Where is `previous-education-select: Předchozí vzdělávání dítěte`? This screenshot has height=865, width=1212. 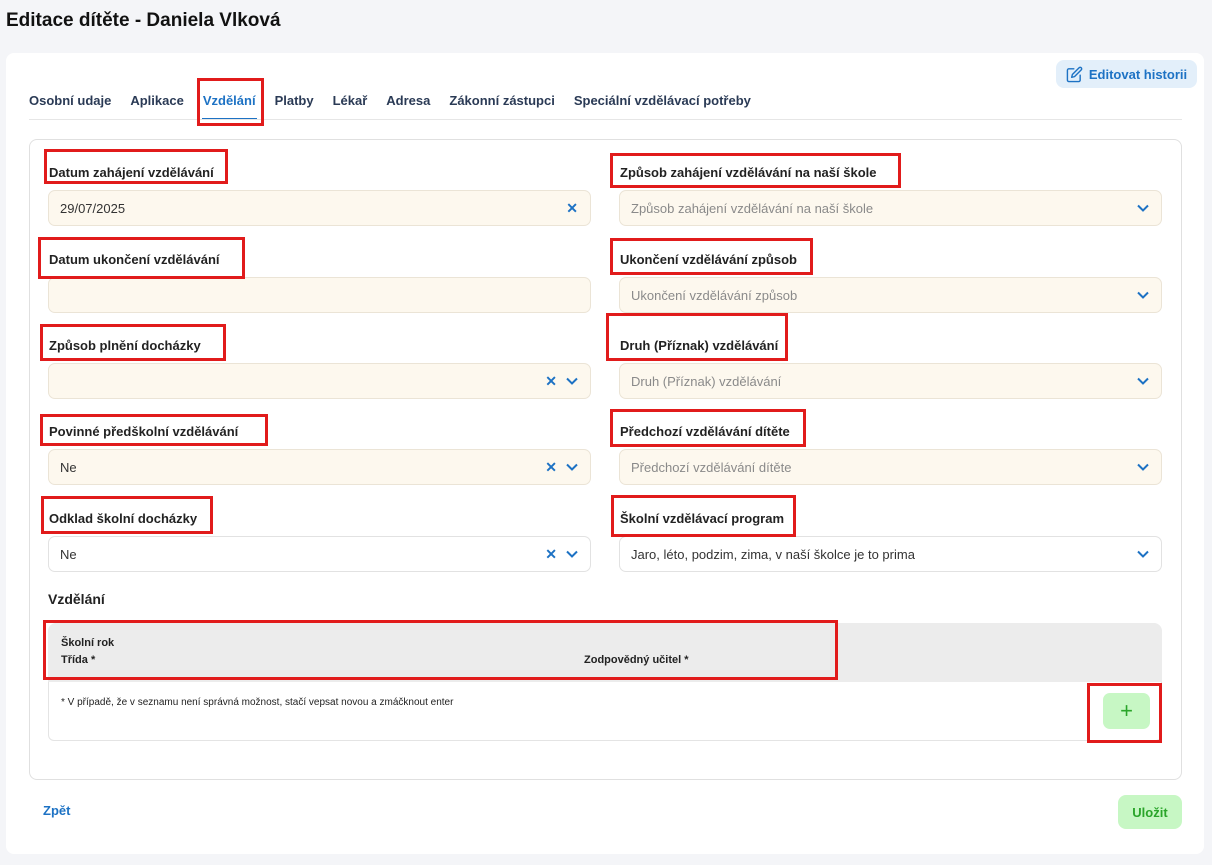 previous-education-select: Předchozí vzdělávání dítěte is located at coordinates (890, 467).